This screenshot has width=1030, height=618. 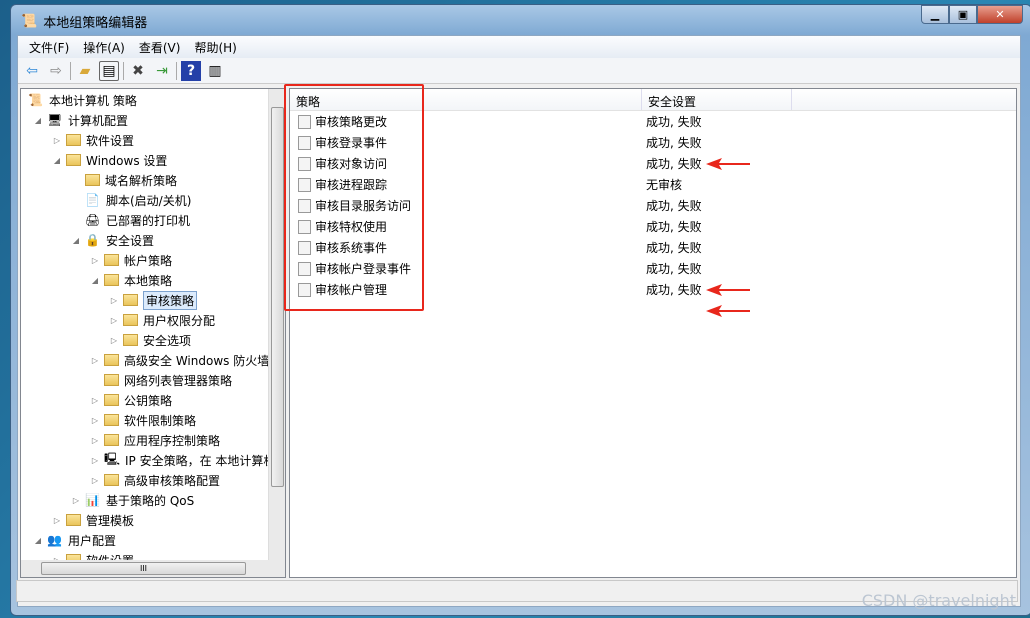 I want to click on tree-item: ◢ 本地策略, so click(x=130, y=280).